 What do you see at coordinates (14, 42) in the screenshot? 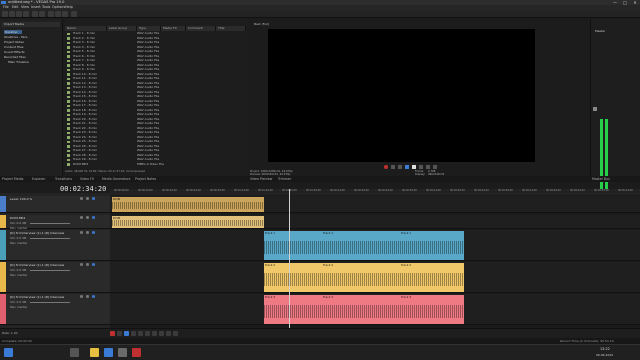
I see `explorer-item-project-notes: Project Notes` at bounding box center [14, 42].